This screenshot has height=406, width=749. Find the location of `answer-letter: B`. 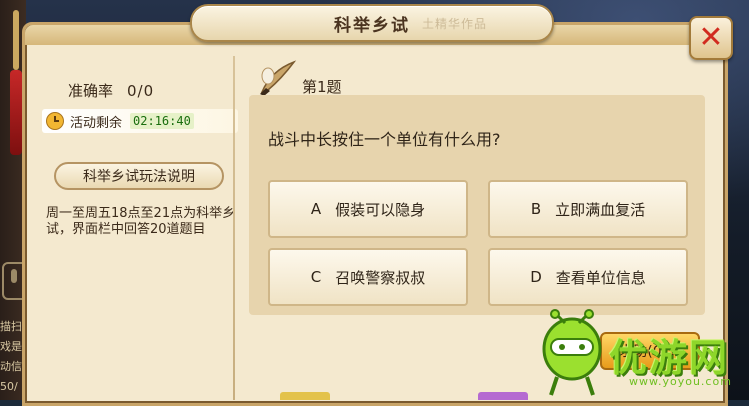

answer-letter: B is located at coordinates (536, 209).